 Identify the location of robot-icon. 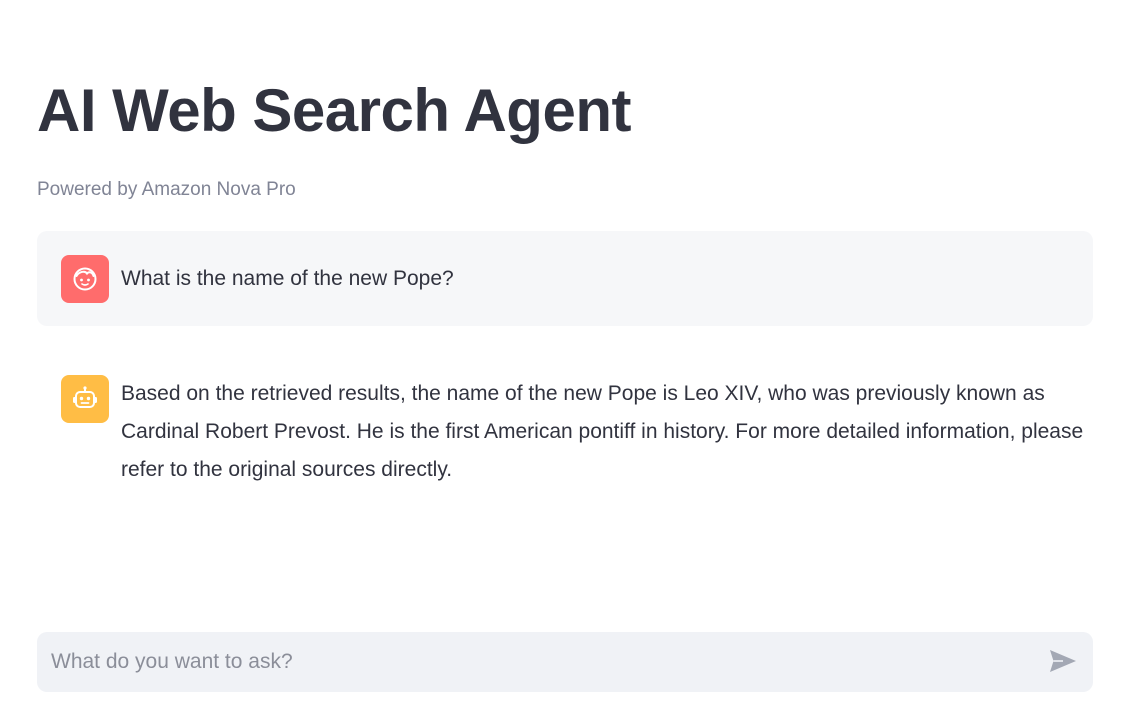
(85, 399).